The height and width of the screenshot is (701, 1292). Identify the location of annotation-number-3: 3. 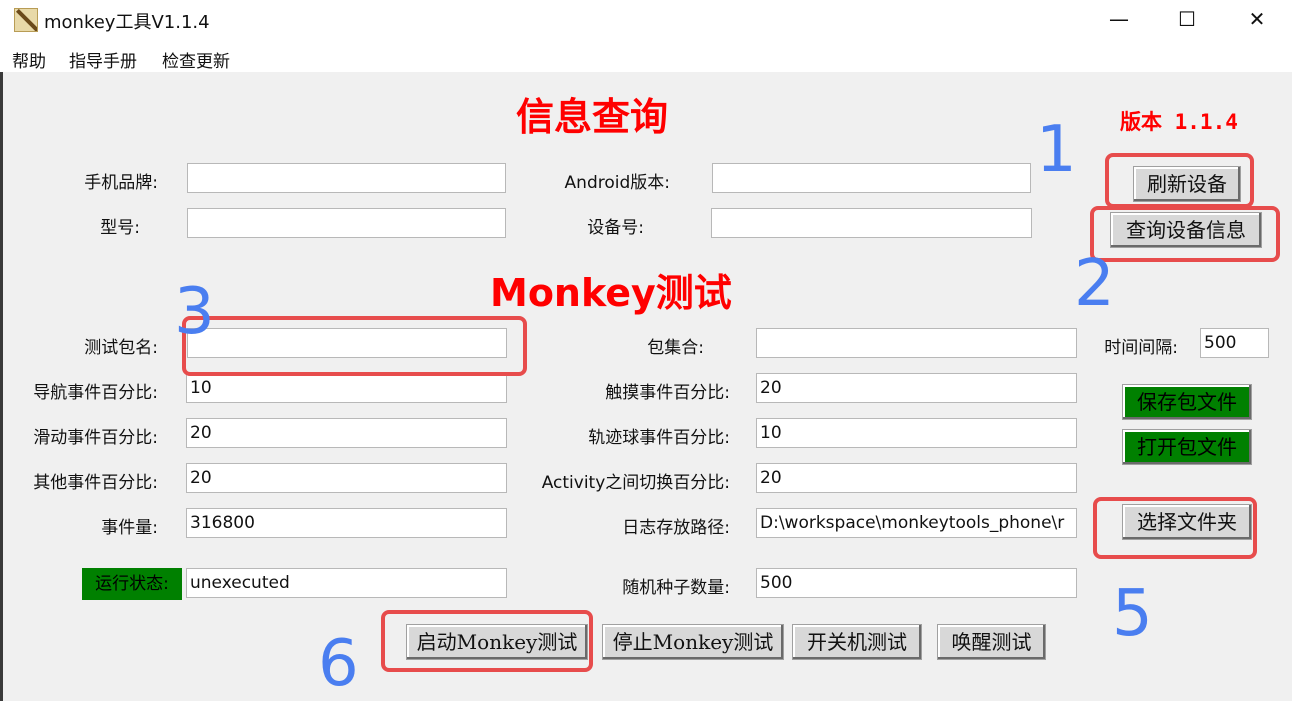
(194, 312).